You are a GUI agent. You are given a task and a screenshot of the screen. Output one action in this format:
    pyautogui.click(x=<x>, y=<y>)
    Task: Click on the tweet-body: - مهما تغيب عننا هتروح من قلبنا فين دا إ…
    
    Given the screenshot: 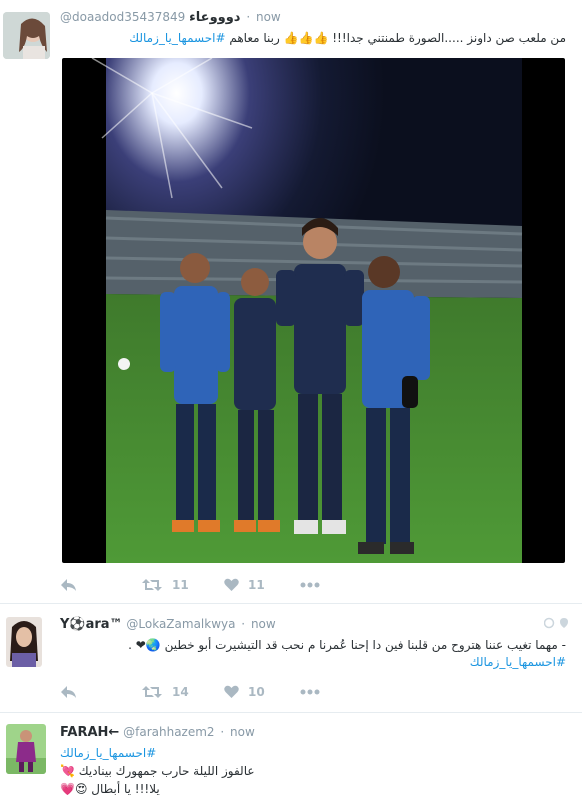 What is the action you would take?
    pyautogui.click(x=347, y=645)
    